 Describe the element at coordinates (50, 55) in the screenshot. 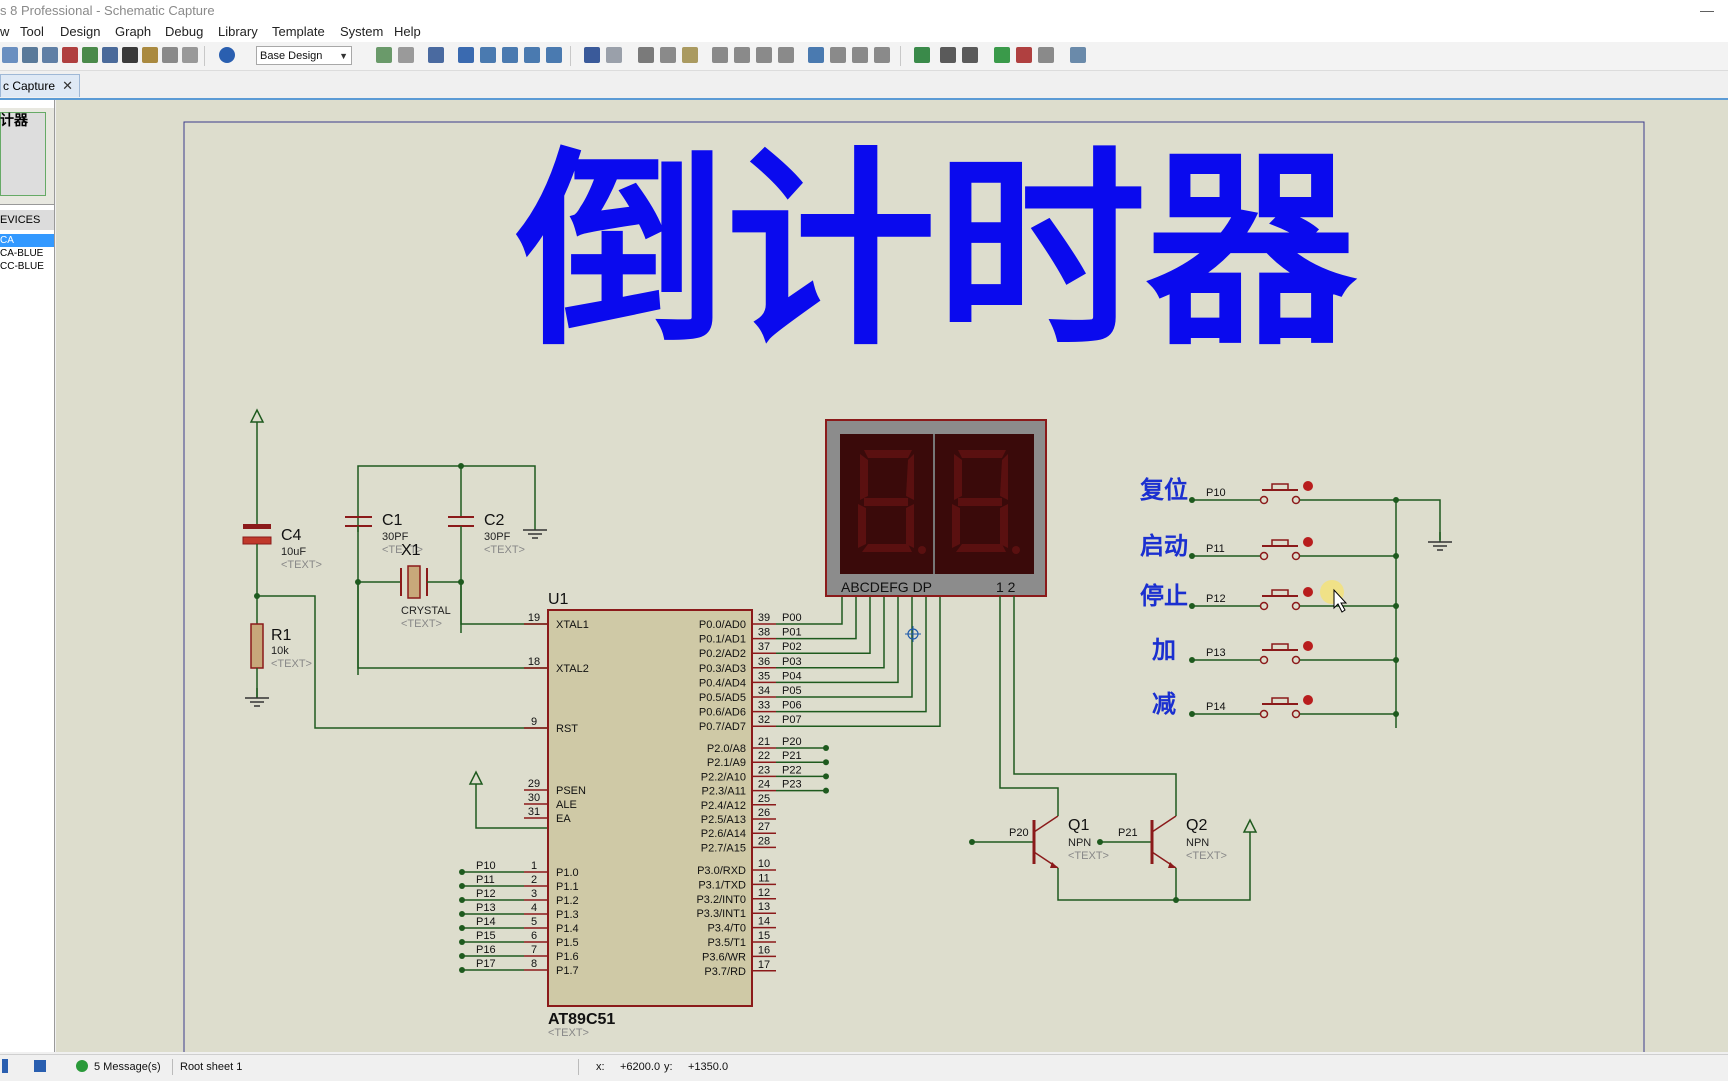

I see `component-icon` at that location.